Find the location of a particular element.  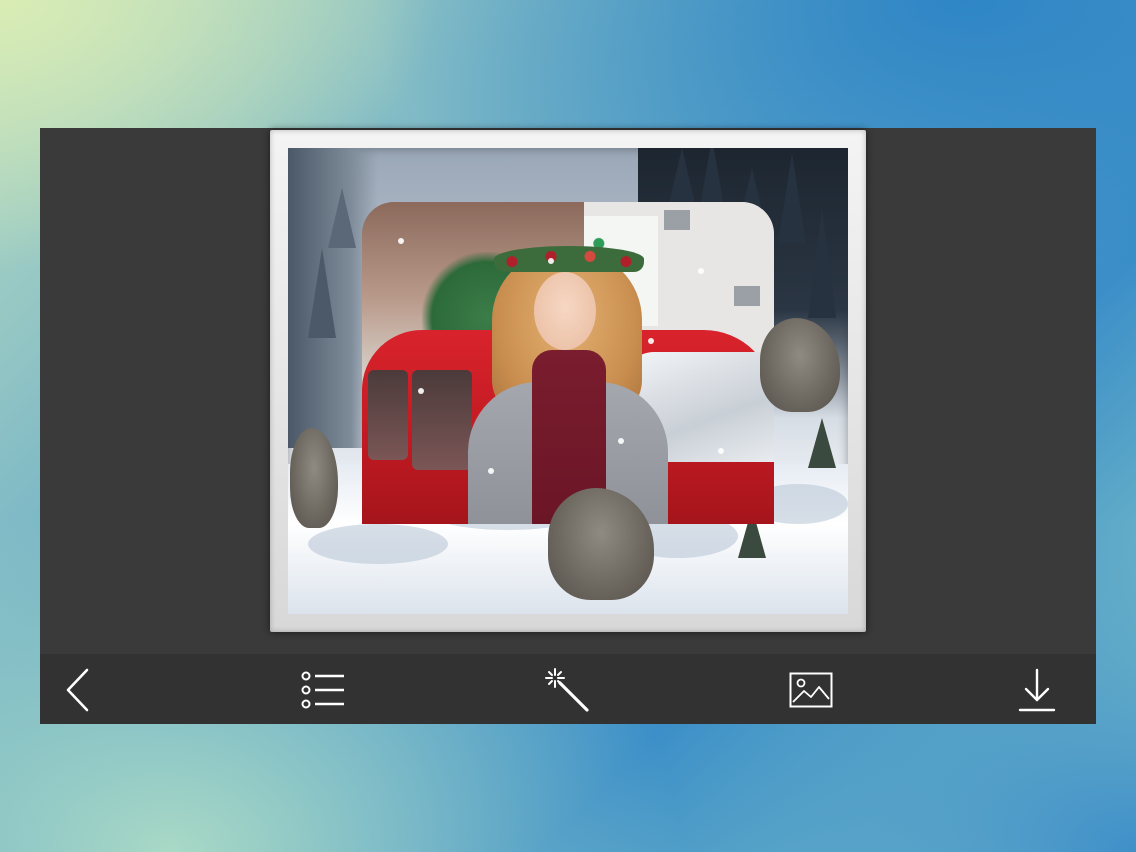

car-window is located at coordinates (388, 415).